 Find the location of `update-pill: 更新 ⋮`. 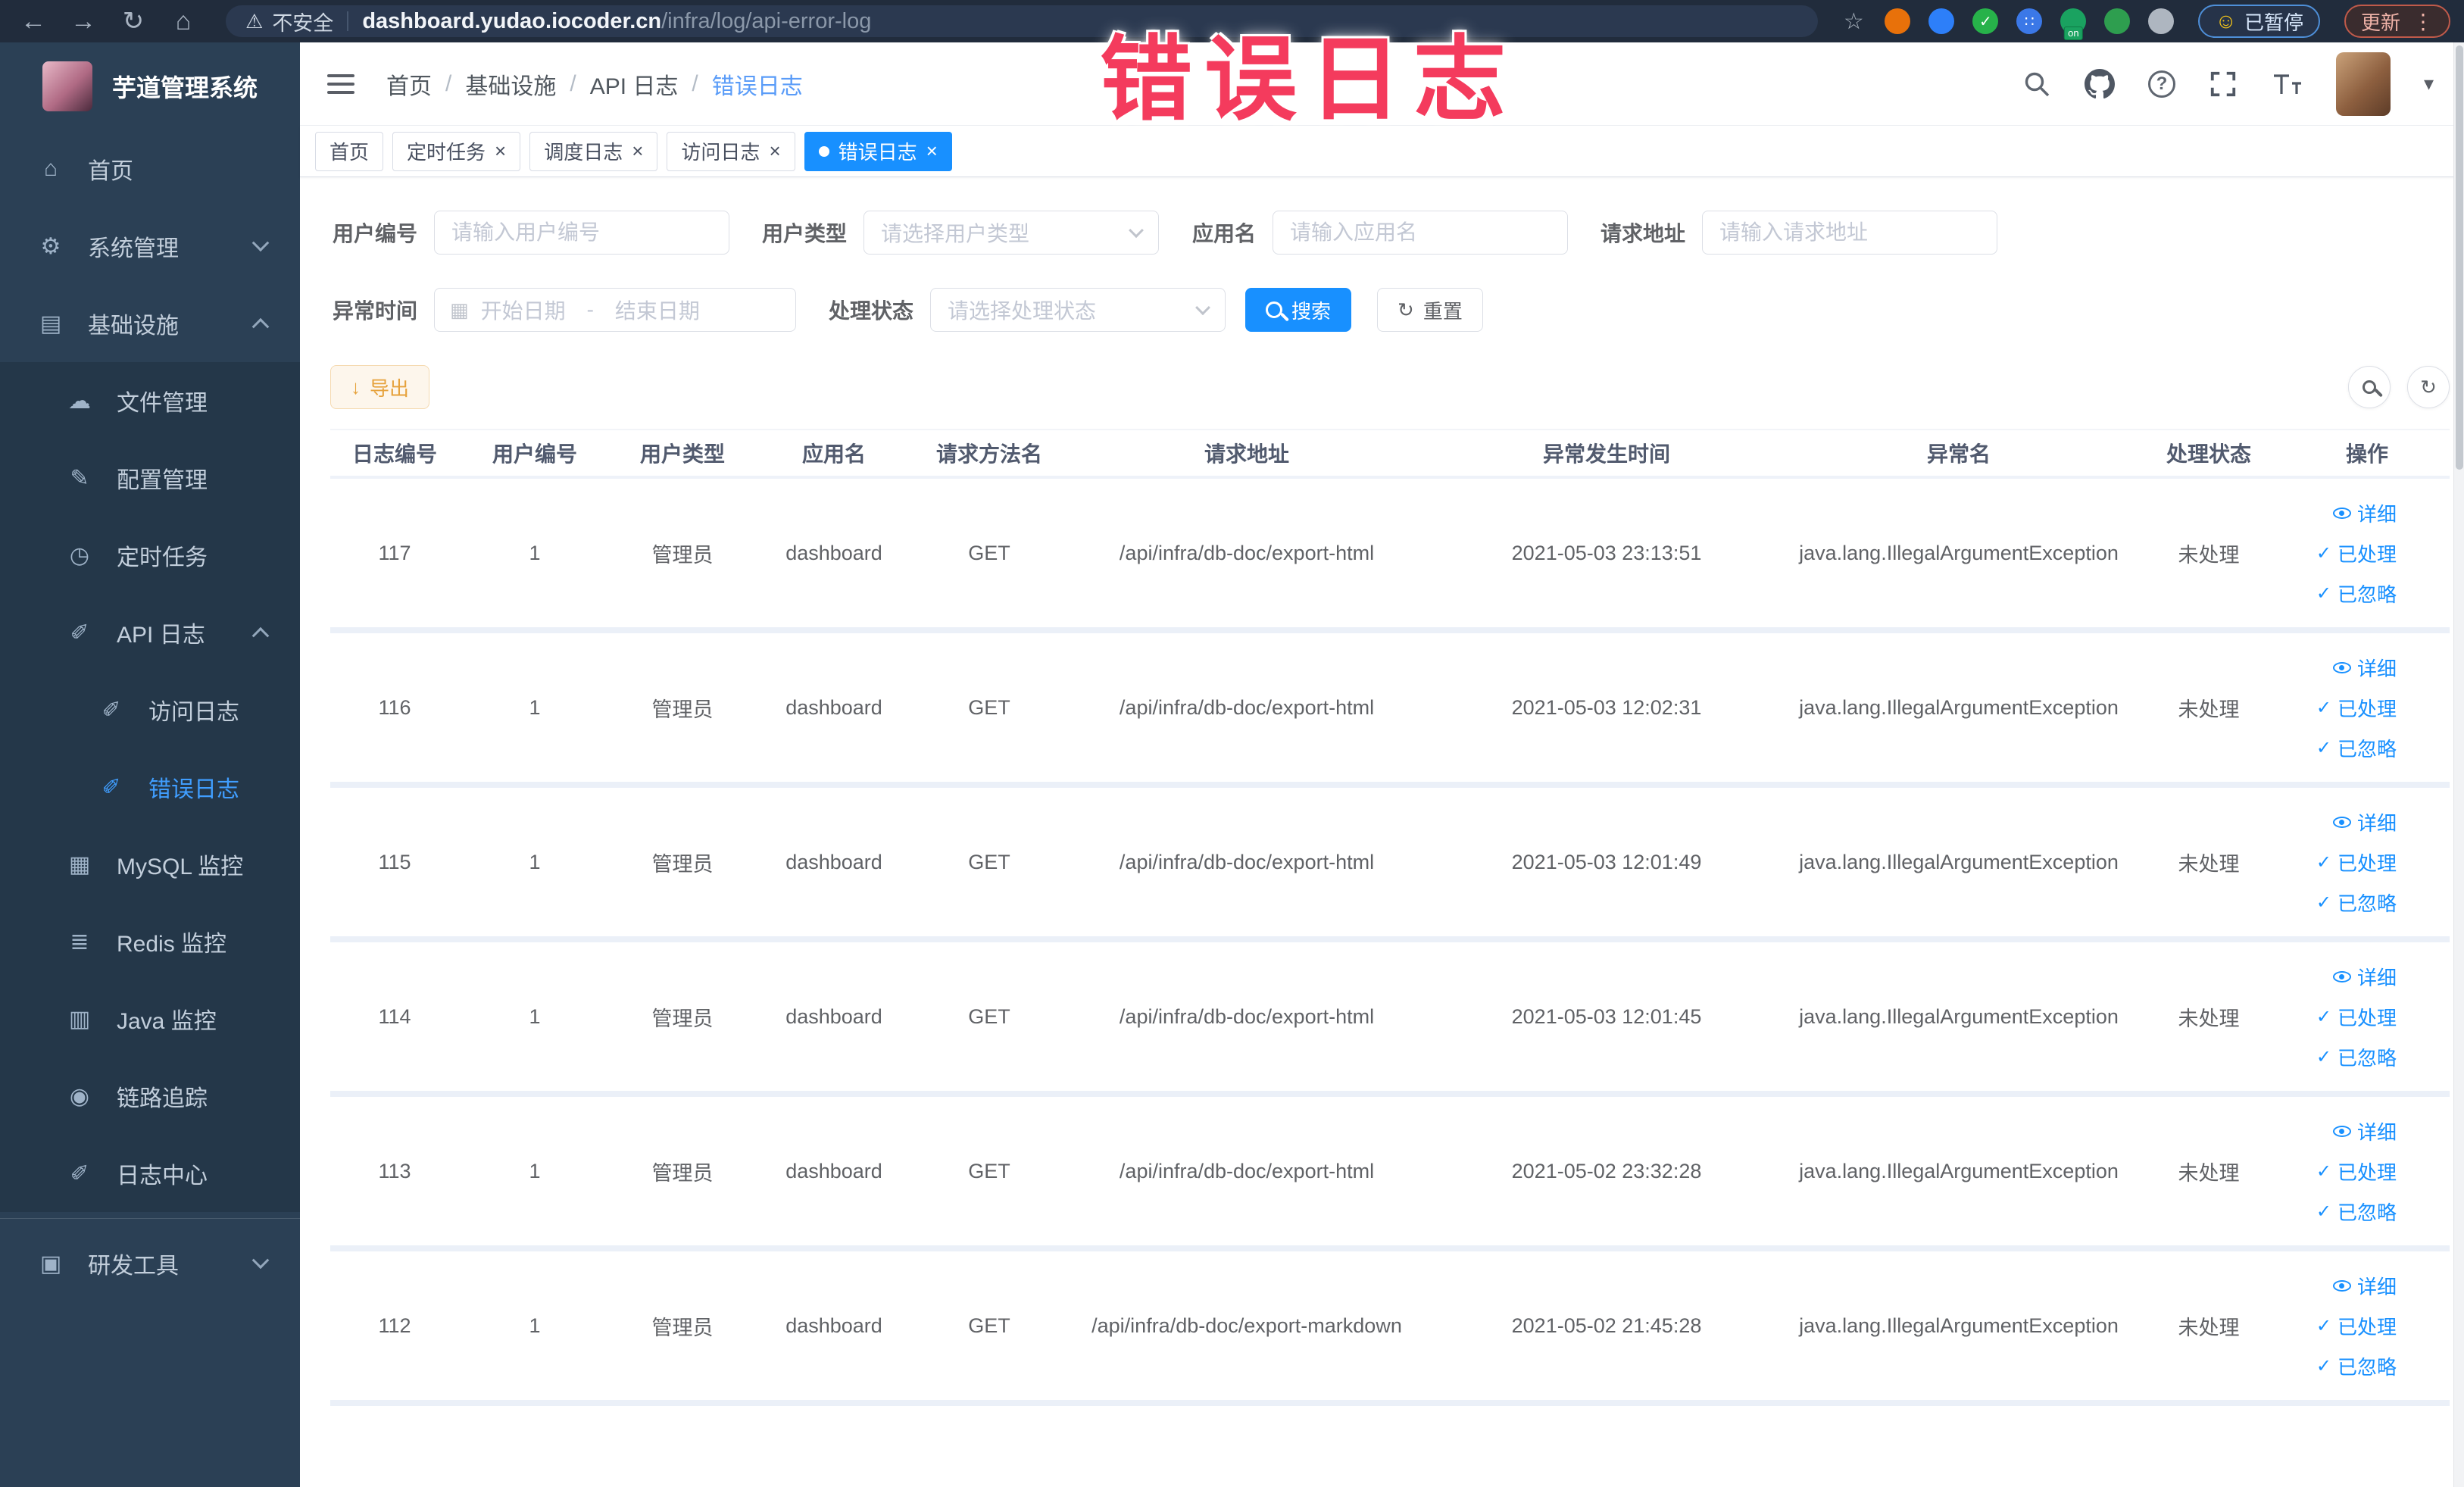

update-pill: 更新 ⋮ is located at coordinates (2397, 21).